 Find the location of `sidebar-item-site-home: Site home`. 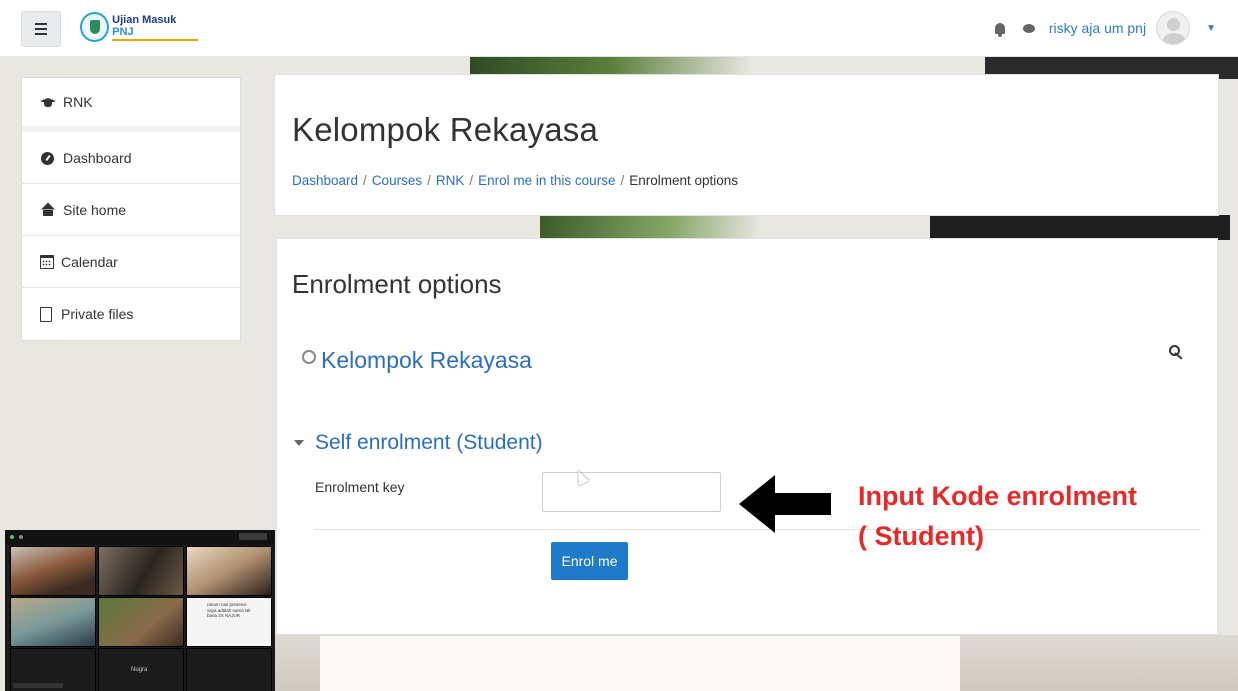

sidebar-item-site-home: Site home is located at coordinates (131, 210).